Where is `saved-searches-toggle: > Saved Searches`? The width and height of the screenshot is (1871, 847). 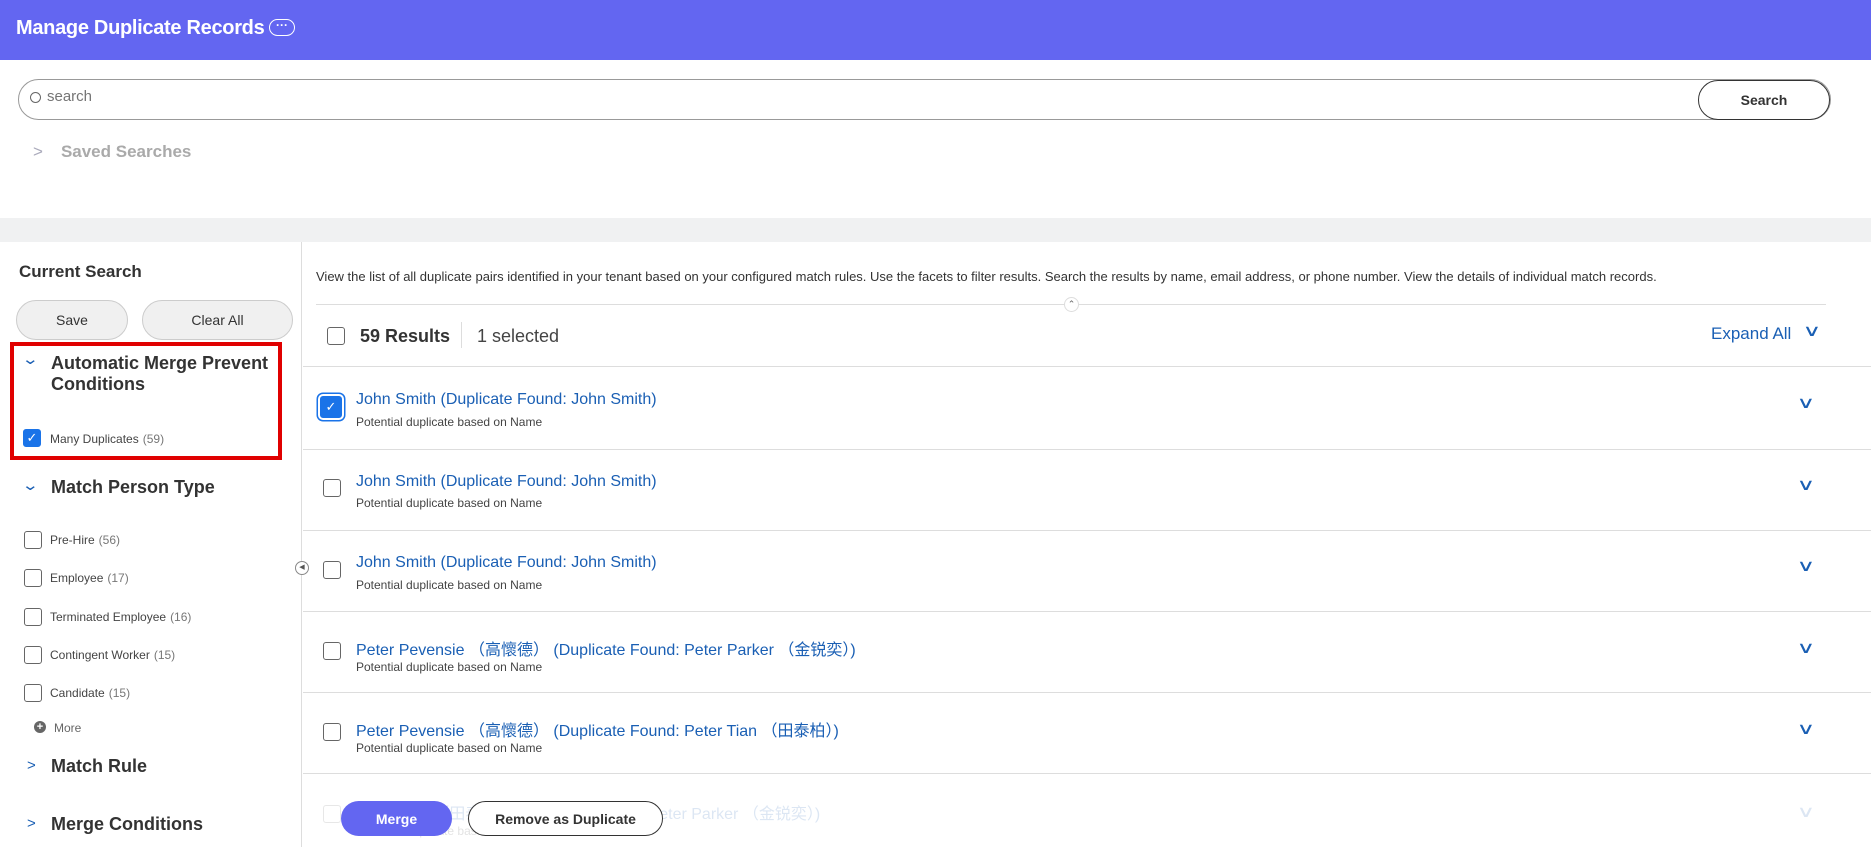
saved-searches-toggle: > Saved Searches is located at coordinates (112, 152).